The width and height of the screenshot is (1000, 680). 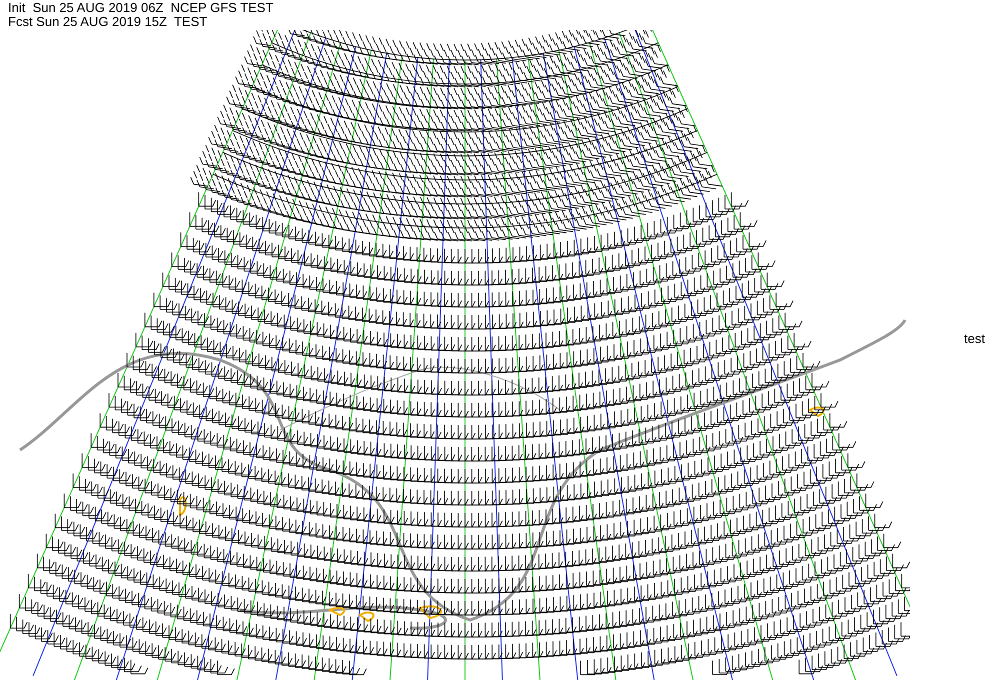 I want to click on plot-header: Init Sun 25 AUG 2019 06Z NCEP GFS TEST, so click(x=141, y=8).